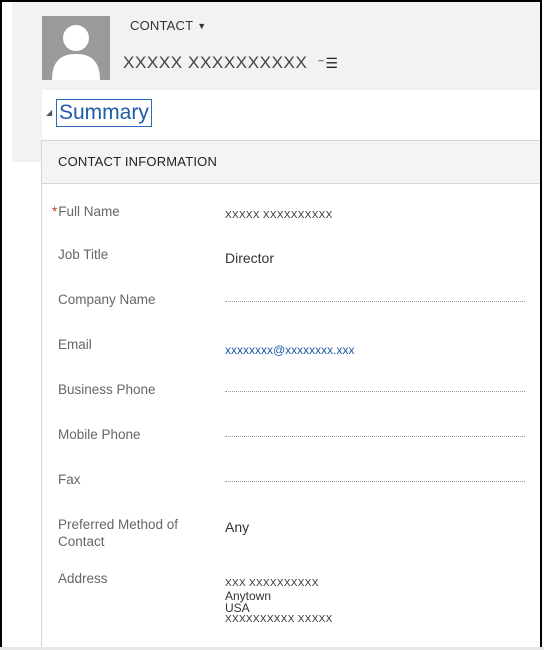 The image size is (544, 650). Describe the element at coordinates (83, 578) in the screenshot. I see `address-label: Address` at that location.